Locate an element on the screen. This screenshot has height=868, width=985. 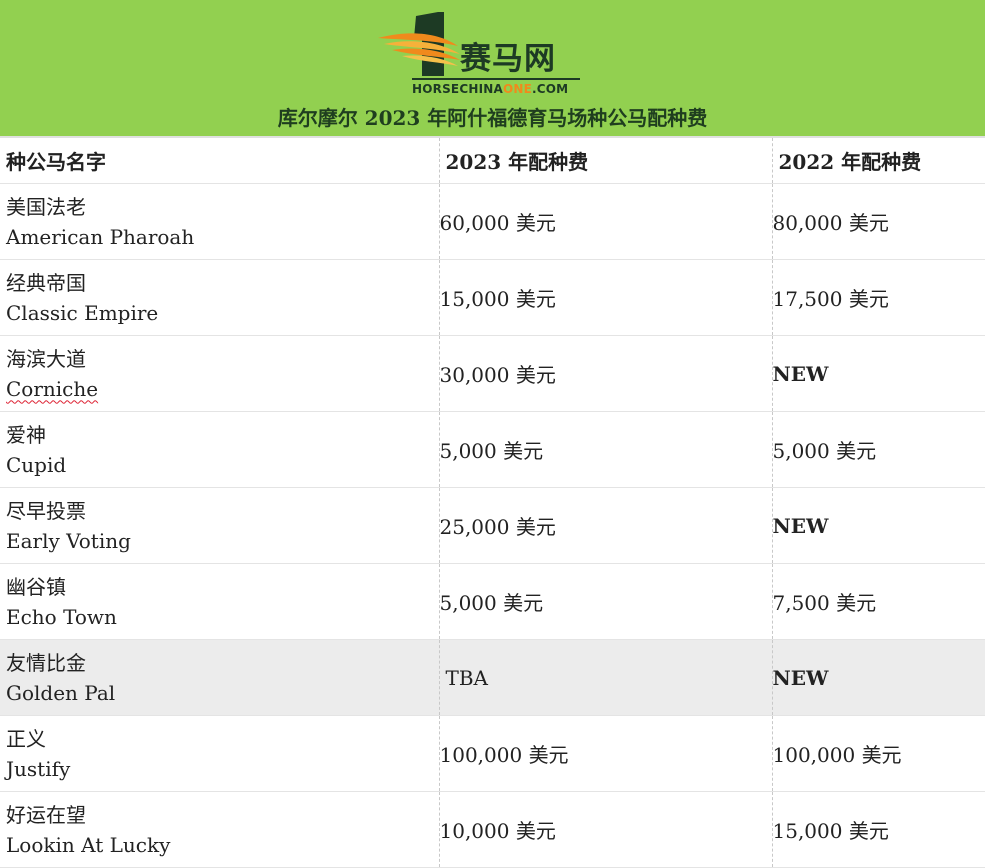
fee-2023: 15,000 美元 is located at coordinates (606, 297).